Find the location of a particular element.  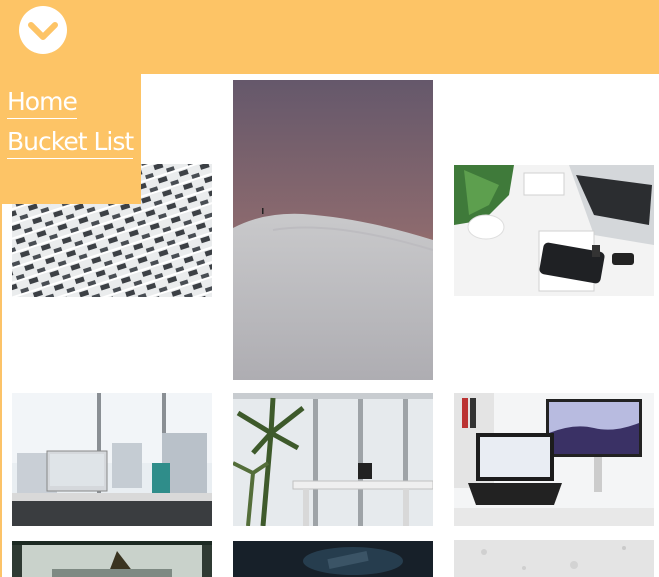

top-bar is located at coordinates (329, 37).